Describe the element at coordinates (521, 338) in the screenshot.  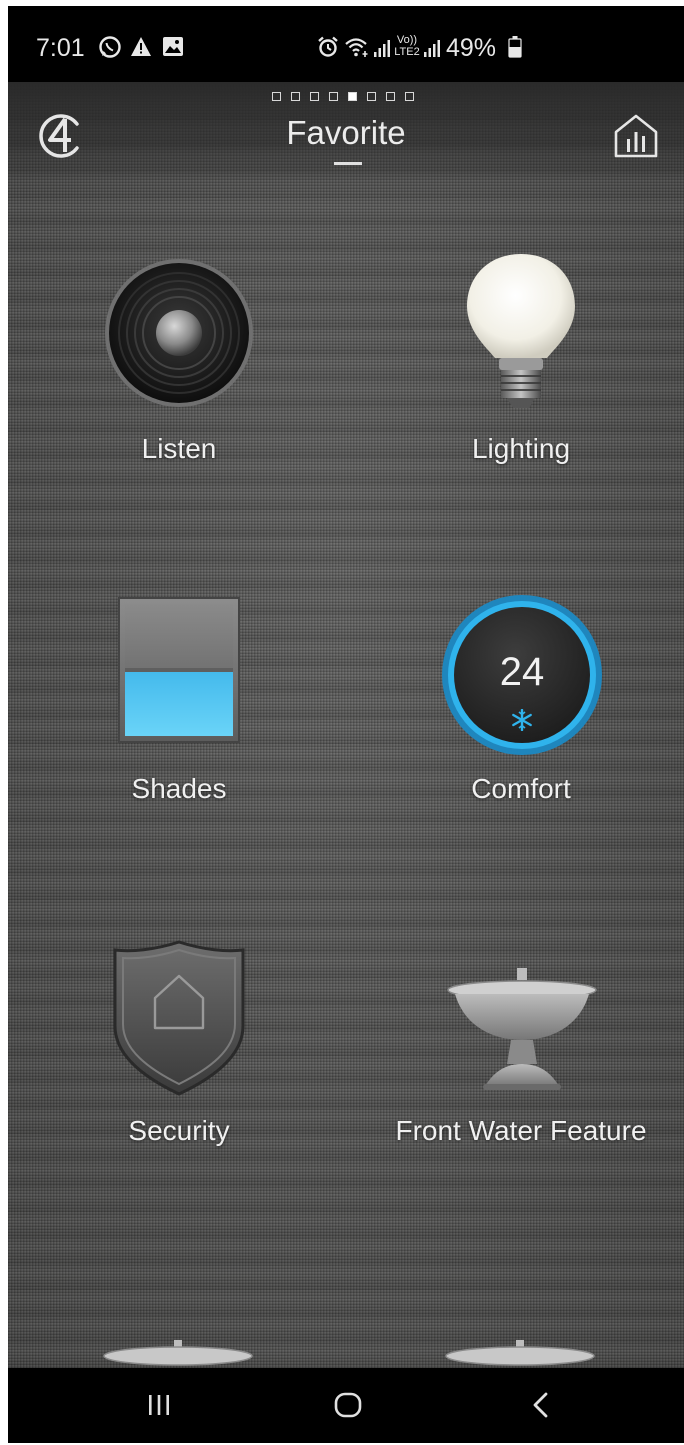
I see `light-bulb-icon` at that location.